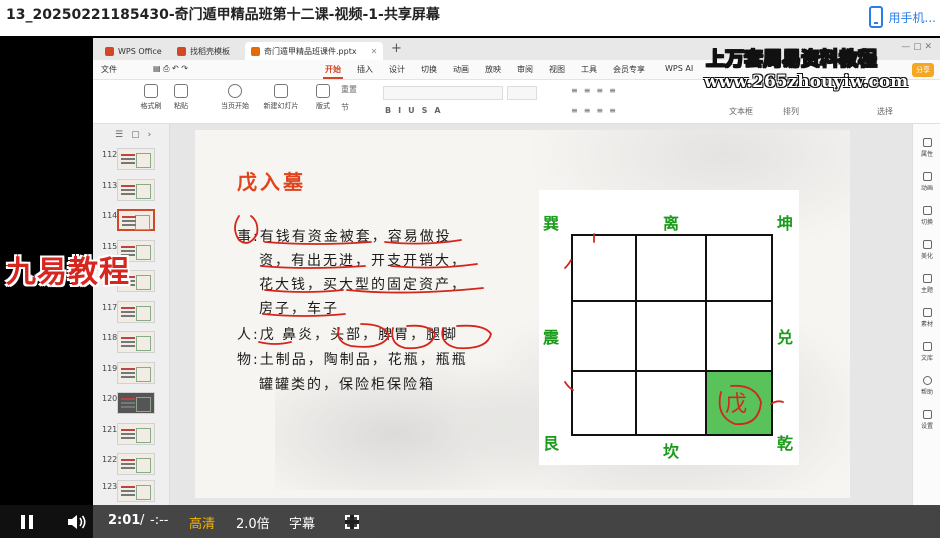  What do you see at coordinates (926, 318) in the screenshot?
I see `material-button: 素材` at bounding box center [926, 318].